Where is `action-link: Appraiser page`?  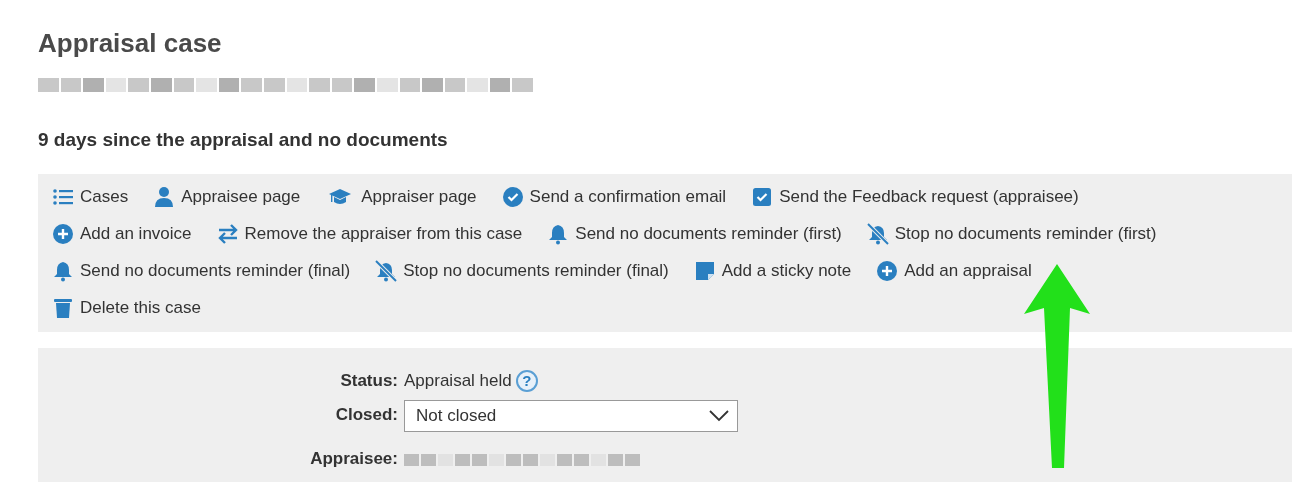 action-link: Appraiser page is located at coordinates (401, 196).